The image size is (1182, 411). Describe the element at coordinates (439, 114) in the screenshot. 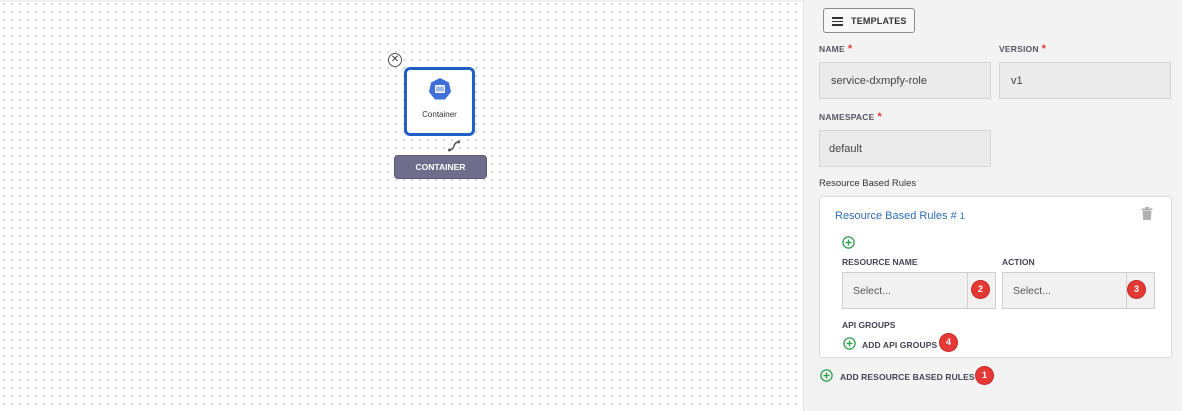

I see `node-label: Container` at that location.